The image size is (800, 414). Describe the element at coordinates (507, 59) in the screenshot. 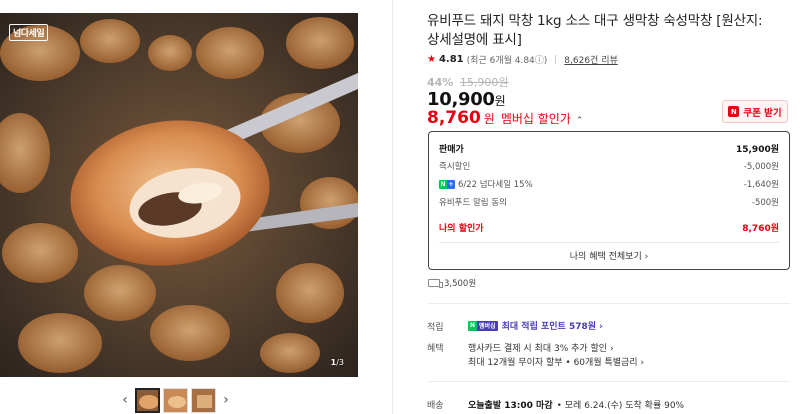

I see `rating-recent: (최근 6개월 4.84ⓘ)` at that location.